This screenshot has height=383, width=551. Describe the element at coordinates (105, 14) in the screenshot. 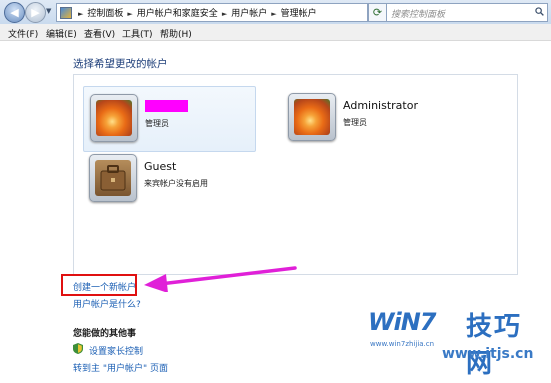

I see `breadcrumb-control-panel: 控制面板` at that location.